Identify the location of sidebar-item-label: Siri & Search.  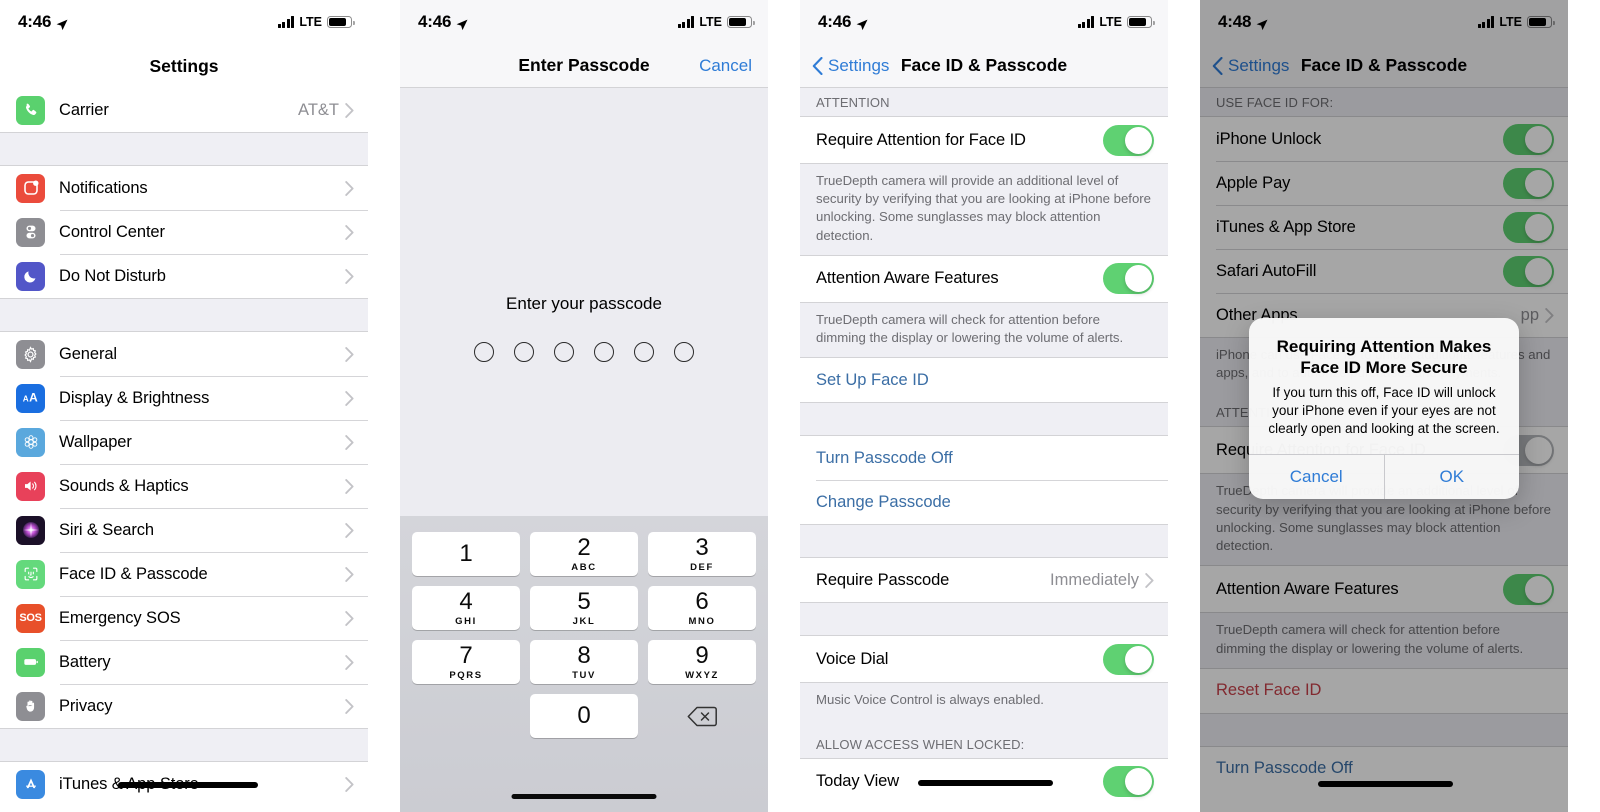
(106, 529).